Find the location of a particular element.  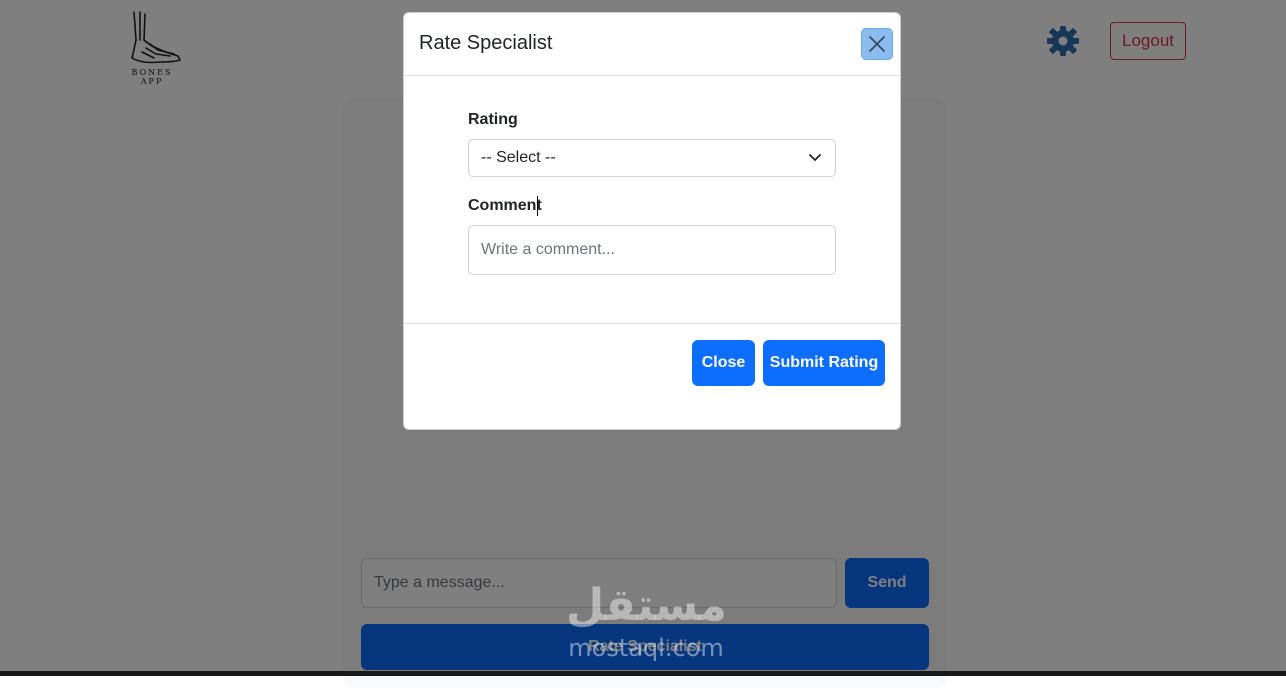

text-cursor is located at coordinates (537, 206).